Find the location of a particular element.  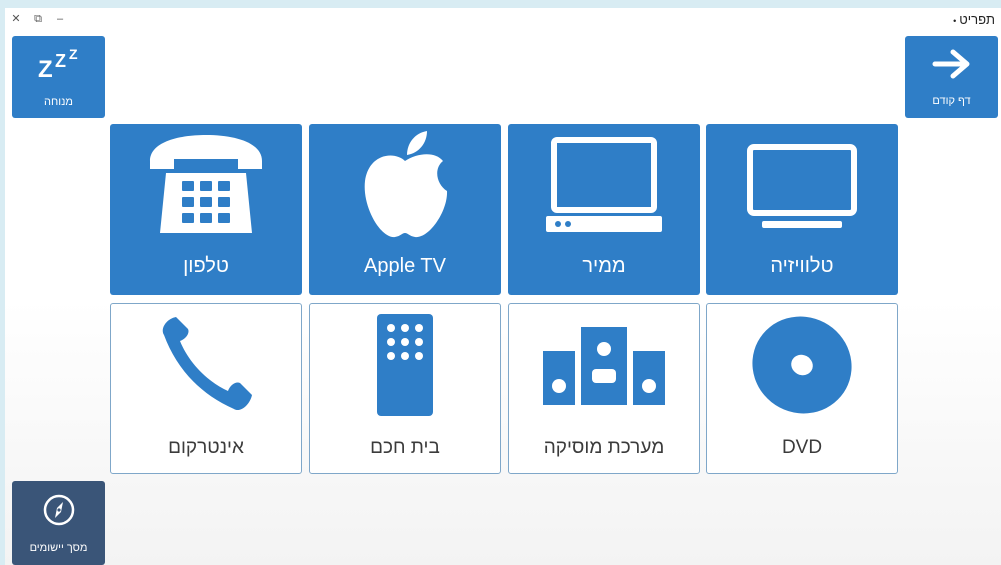

tile-apple-tv: Apple TV is located at coordinates (405, 209).